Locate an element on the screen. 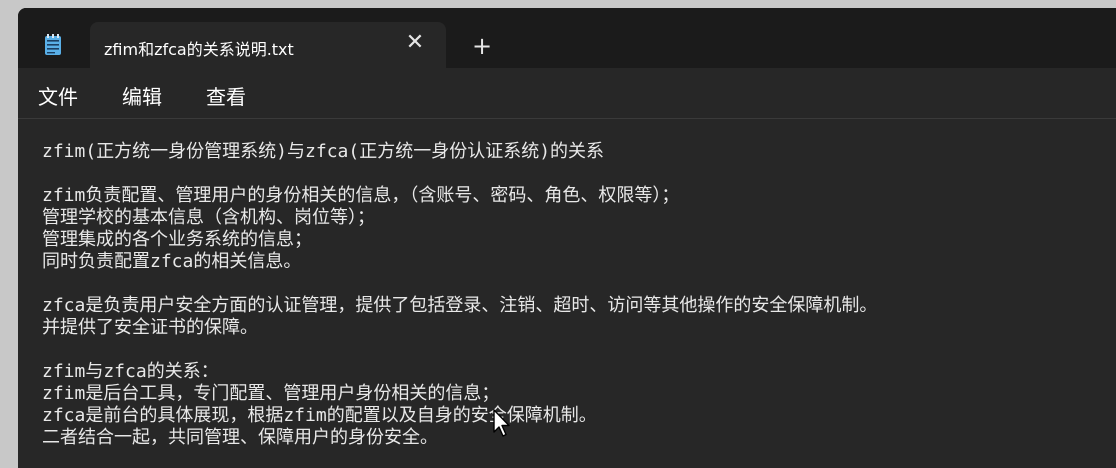 The width and height of the screenshot is (1116, 468). document-line: 管理集成的各个业务系统的信息； is located at coordinates (177, 239).